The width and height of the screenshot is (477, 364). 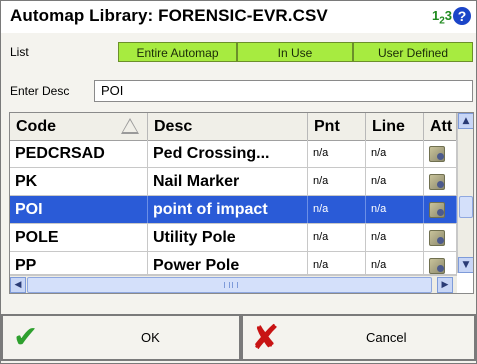 I want to click on dialog-buttons: ✔ OK ✘ Cancel, so click(x=238, y=338).